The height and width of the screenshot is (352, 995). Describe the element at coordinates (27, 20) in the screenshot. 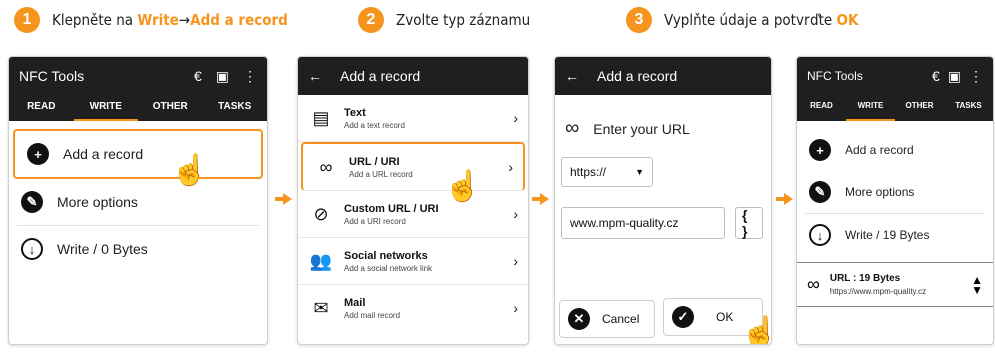

I see `step-1-number: 1` at that location.